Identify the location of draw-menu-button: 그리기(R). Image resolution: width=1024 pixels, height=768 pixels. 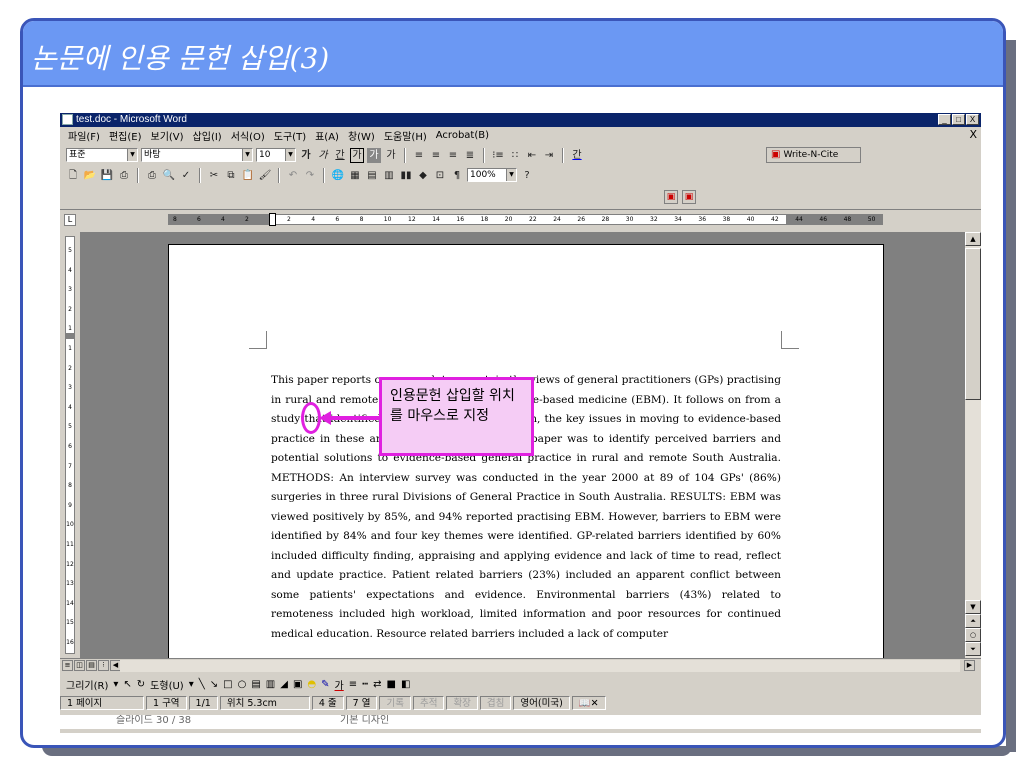
(87, 684).